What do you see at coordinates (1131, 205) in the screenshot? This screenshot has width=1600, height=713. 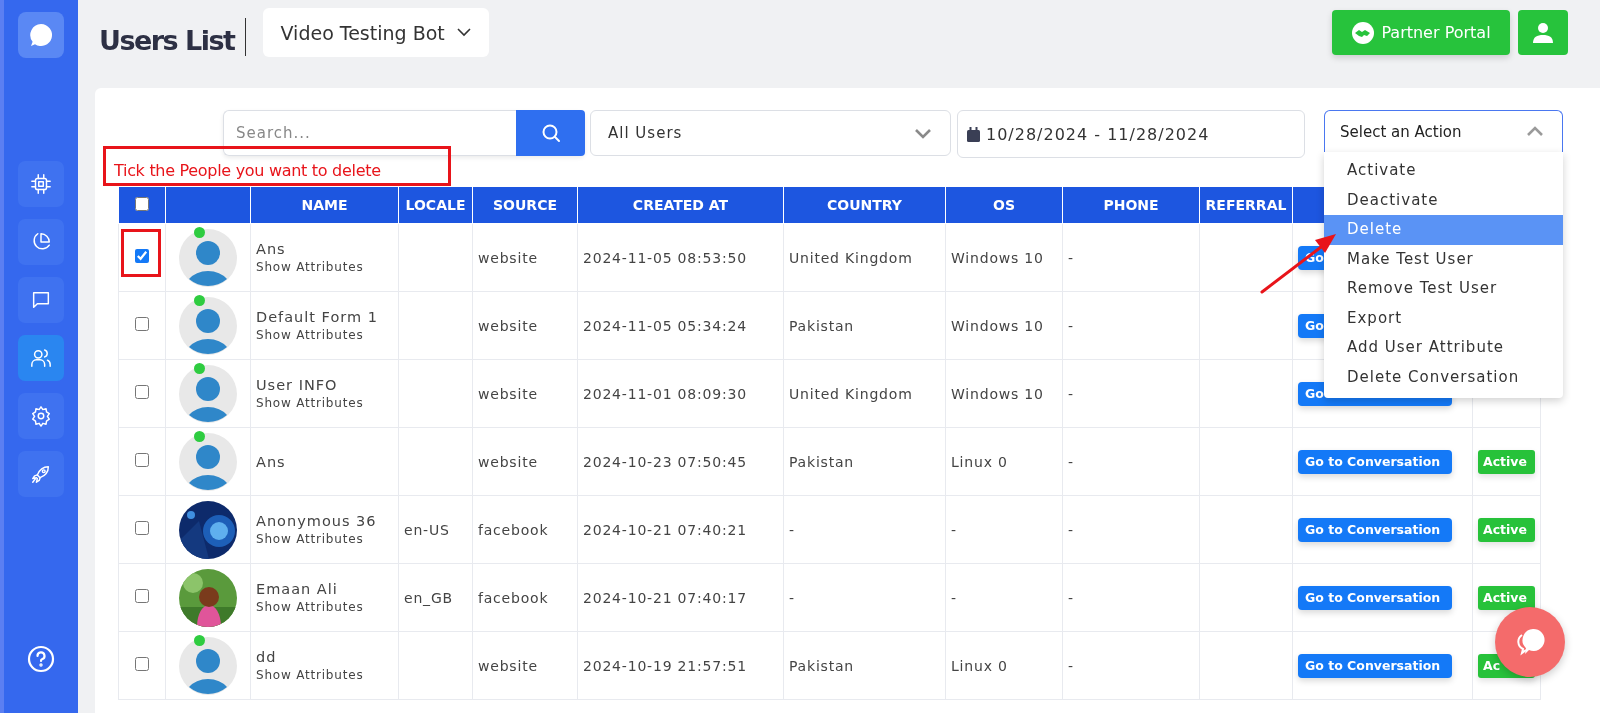 I see `column-header: PHONE` at bounding box center [1131, 205].